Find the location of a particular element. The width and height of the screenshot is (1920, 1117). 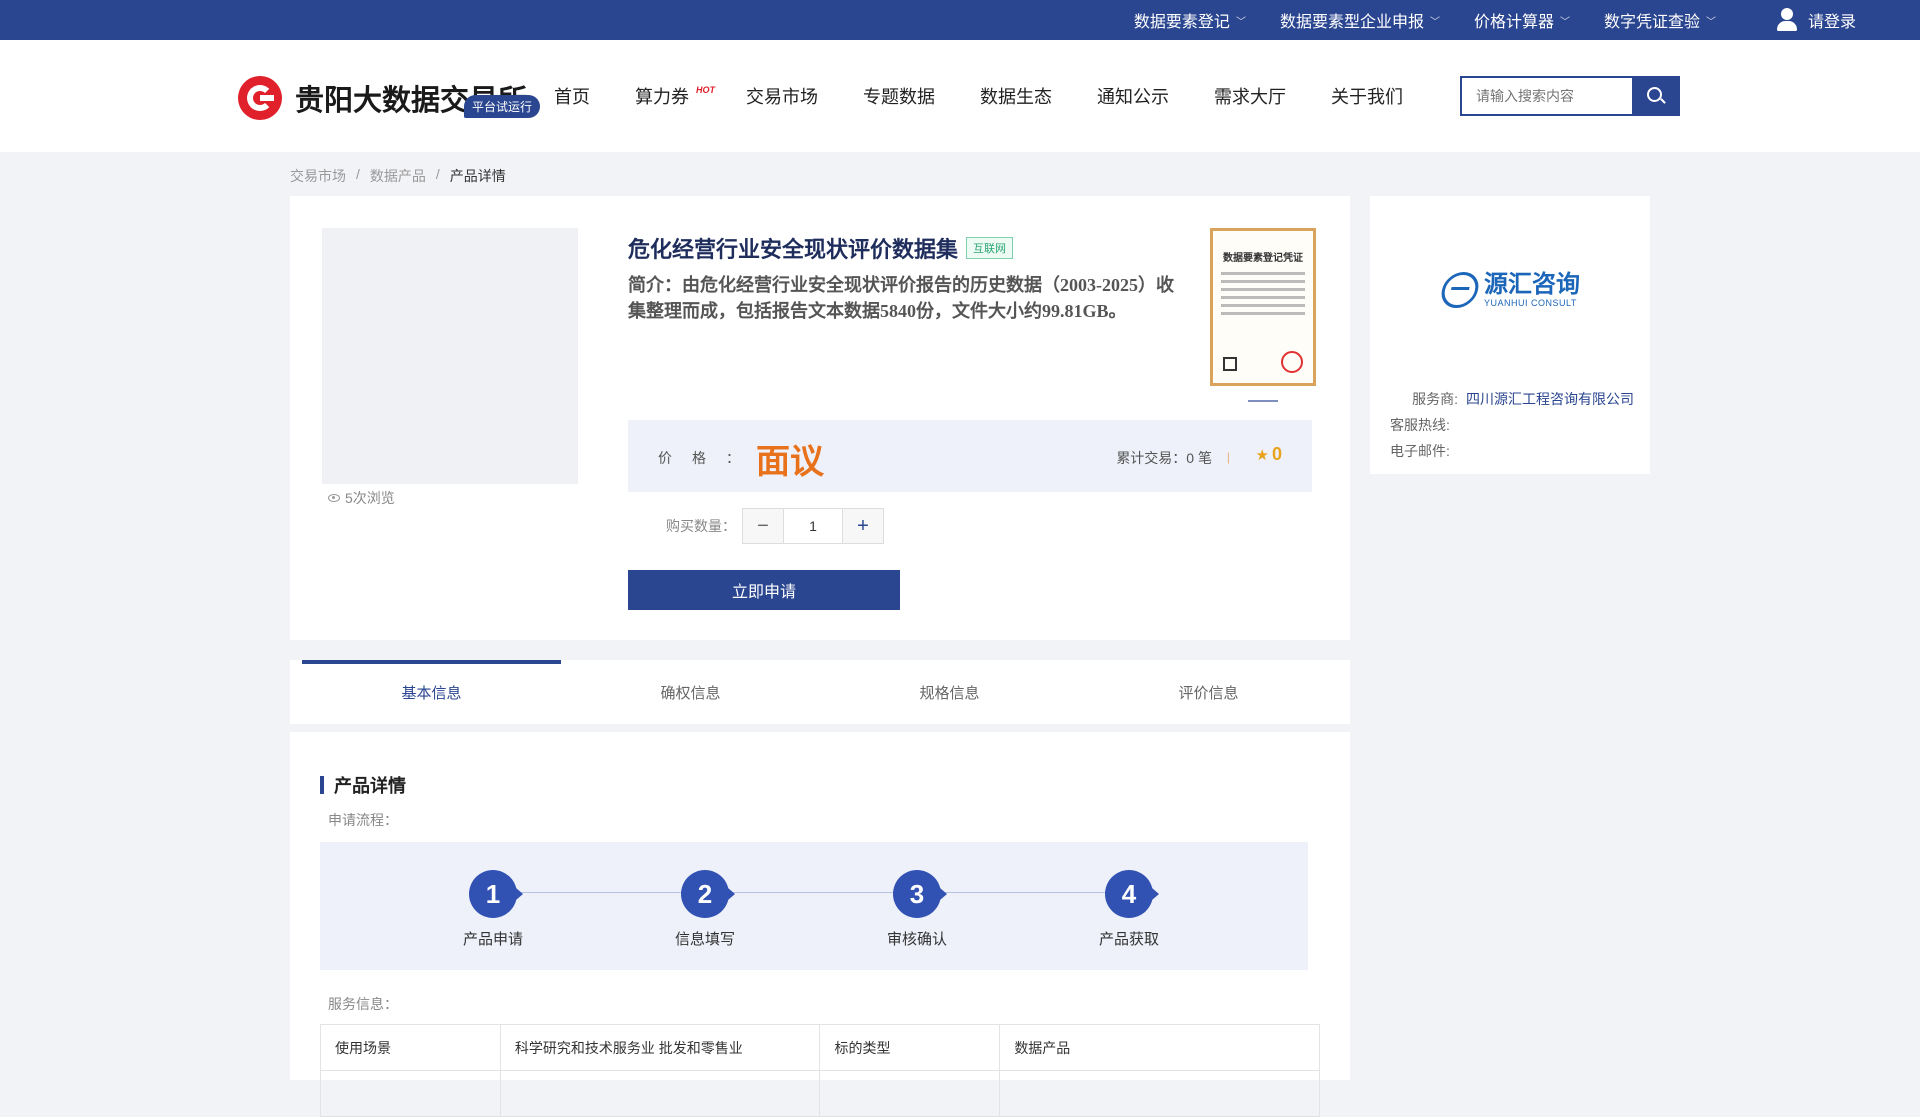

tab-review-info: 评价信息 is located at coordinates (1208, 692).